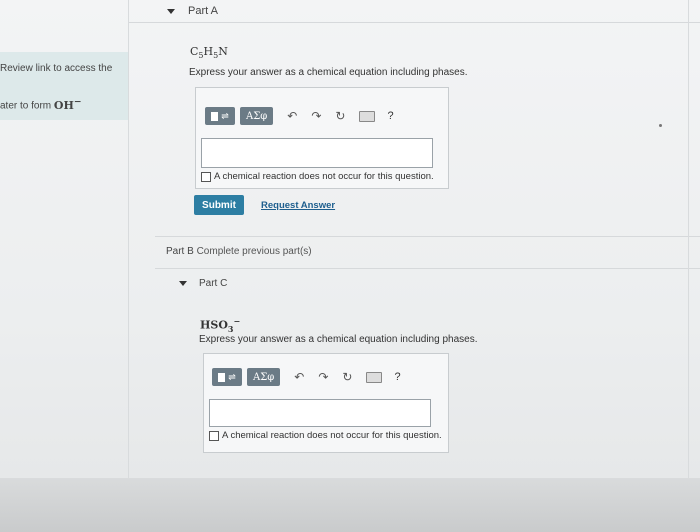 The width and height of the screenshot is (700, 532). Describe the element at coordinates (660, 125) in the screenshot. I see `stray-dot` at that location.